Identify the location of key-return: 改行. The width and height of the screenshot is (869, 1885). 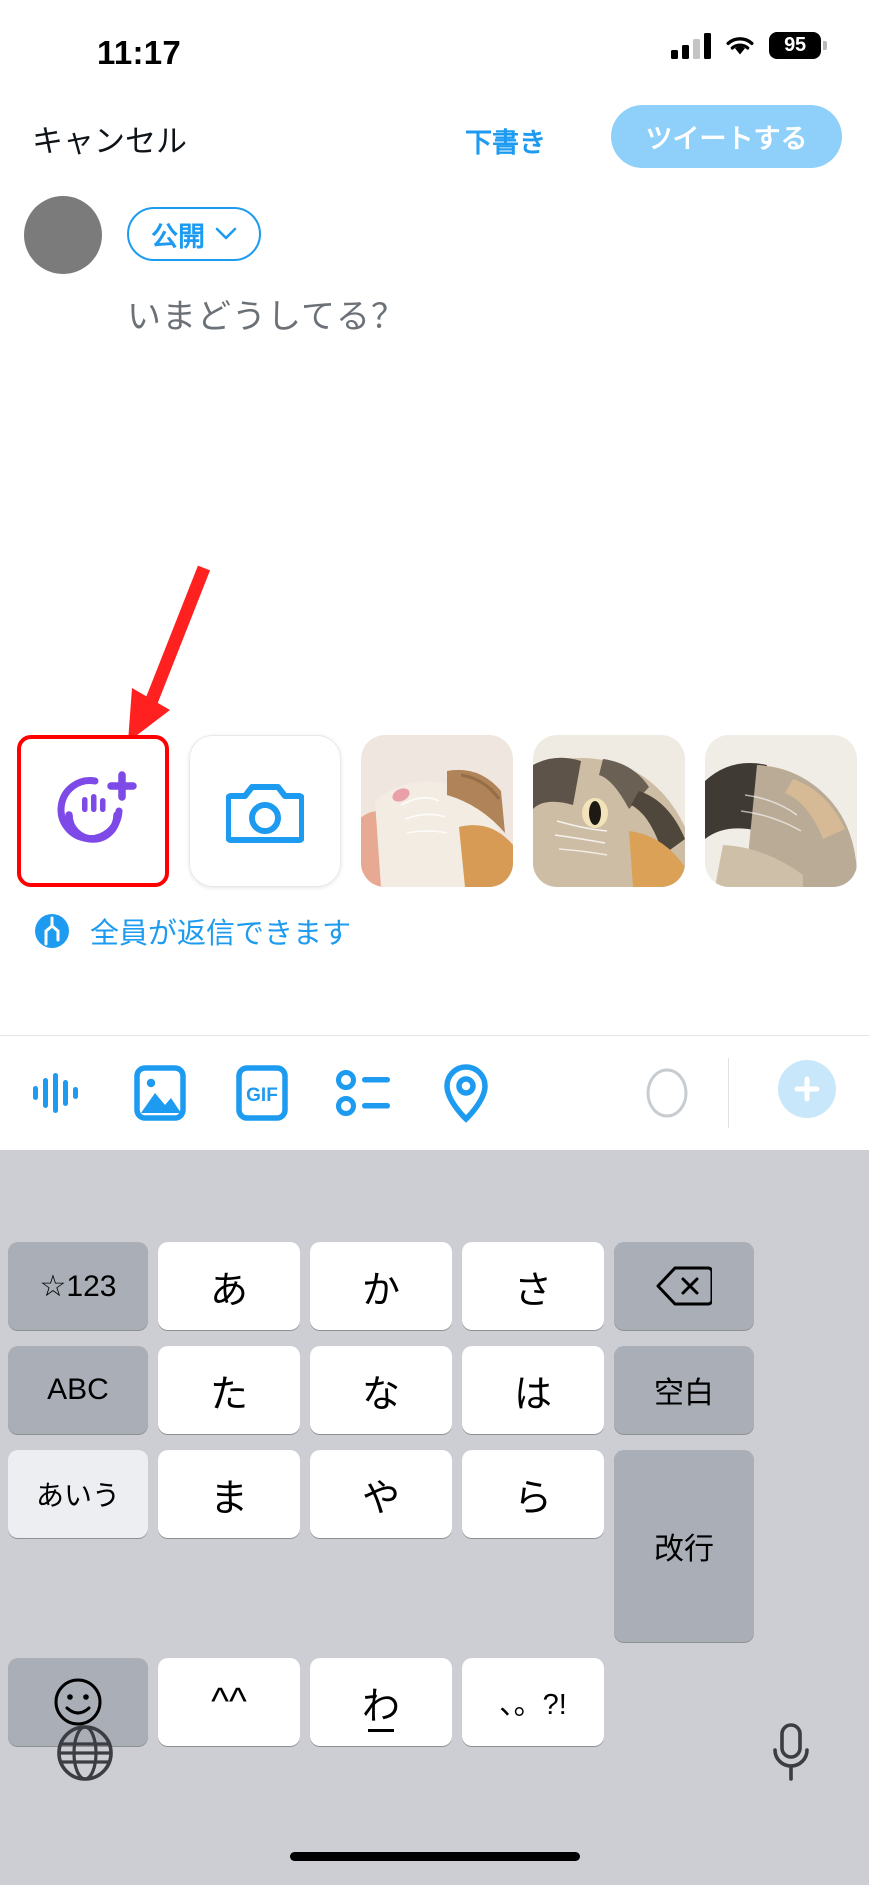
(684, 1546).